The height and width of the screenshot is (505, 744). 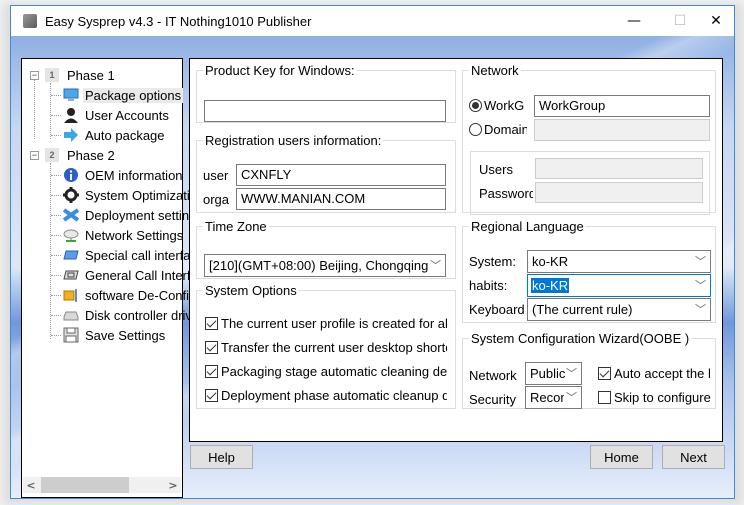 I want to click on tree-horizontal-scrollbar: < >, so click(x=102, y=485).